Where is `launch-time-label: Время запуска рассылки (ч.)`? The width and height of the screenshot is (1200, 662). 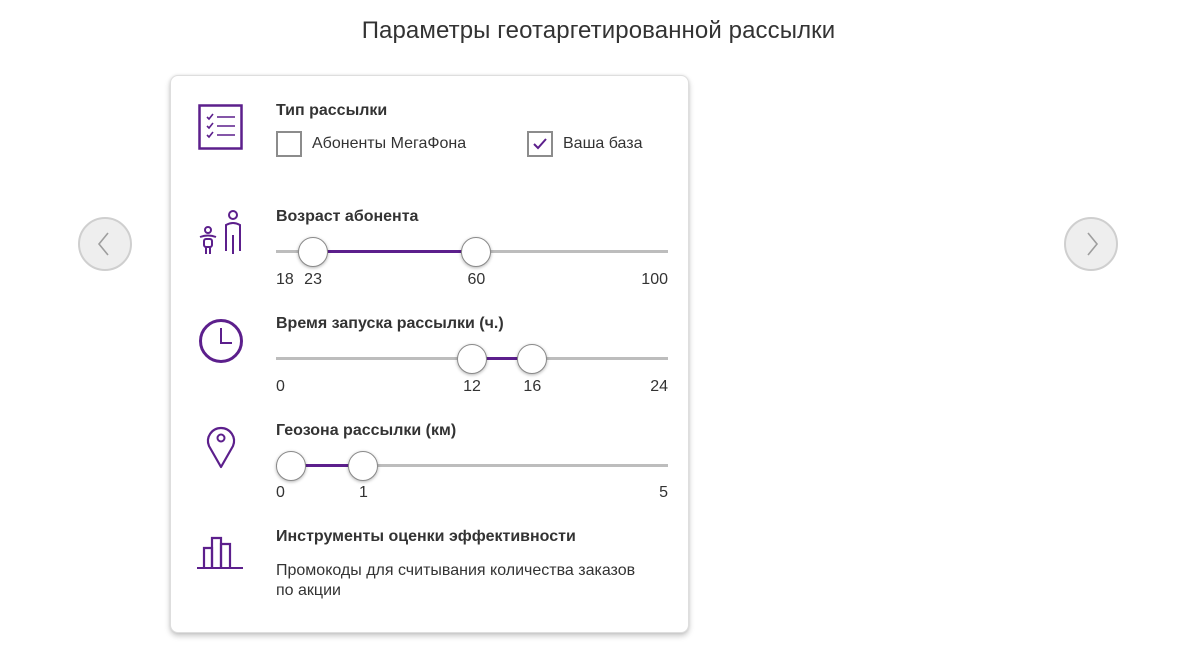
launch-time-label: Время запуска рассылки (ч.) is located at coordinates (390, 323).